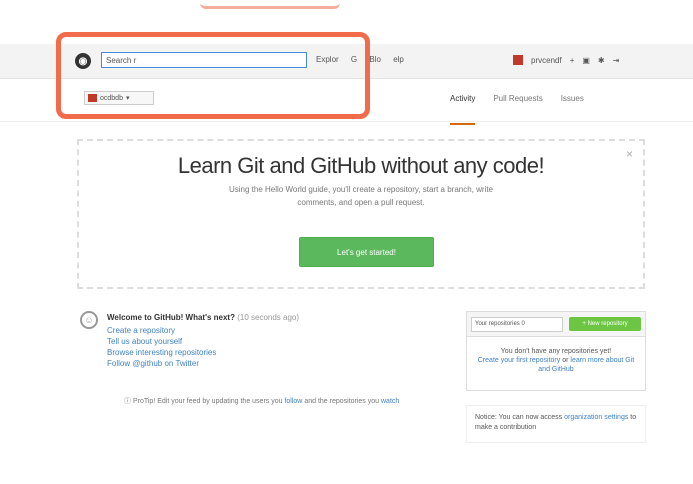  What do you see at coordinates (629, 154) in the screenshot?
I see `close-icon: ×` at bounding box center [629, 154].